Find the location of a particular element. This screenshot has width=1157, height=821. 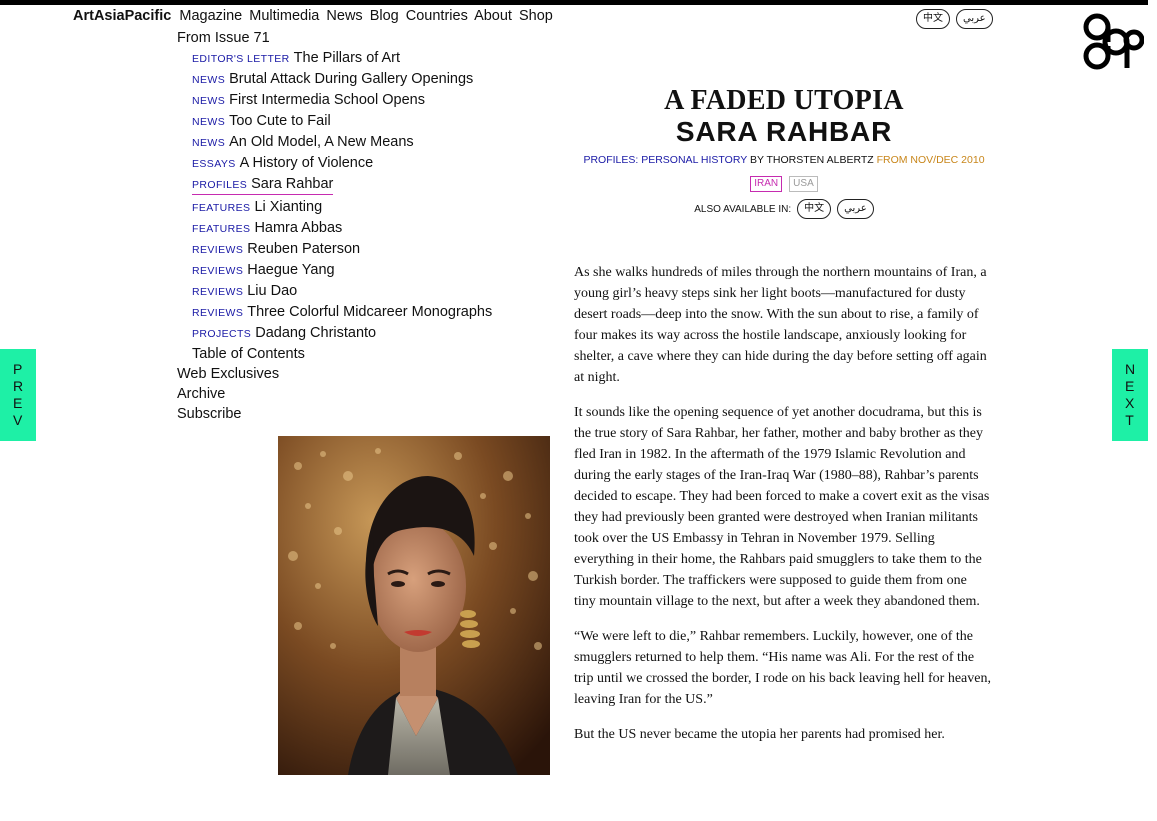

aap-logo-icon is located at coordinates (1112, 42).